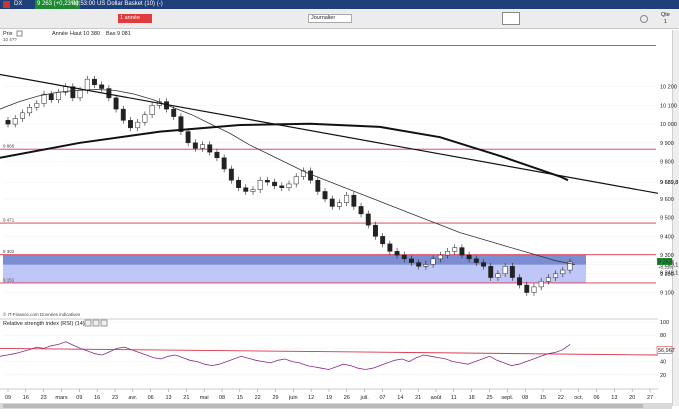 The width and height of the screenshot is (679, 416). Describe the element at coordinates (472, 398) in the screenshot. I see `x-tick-label: 18` at that location.